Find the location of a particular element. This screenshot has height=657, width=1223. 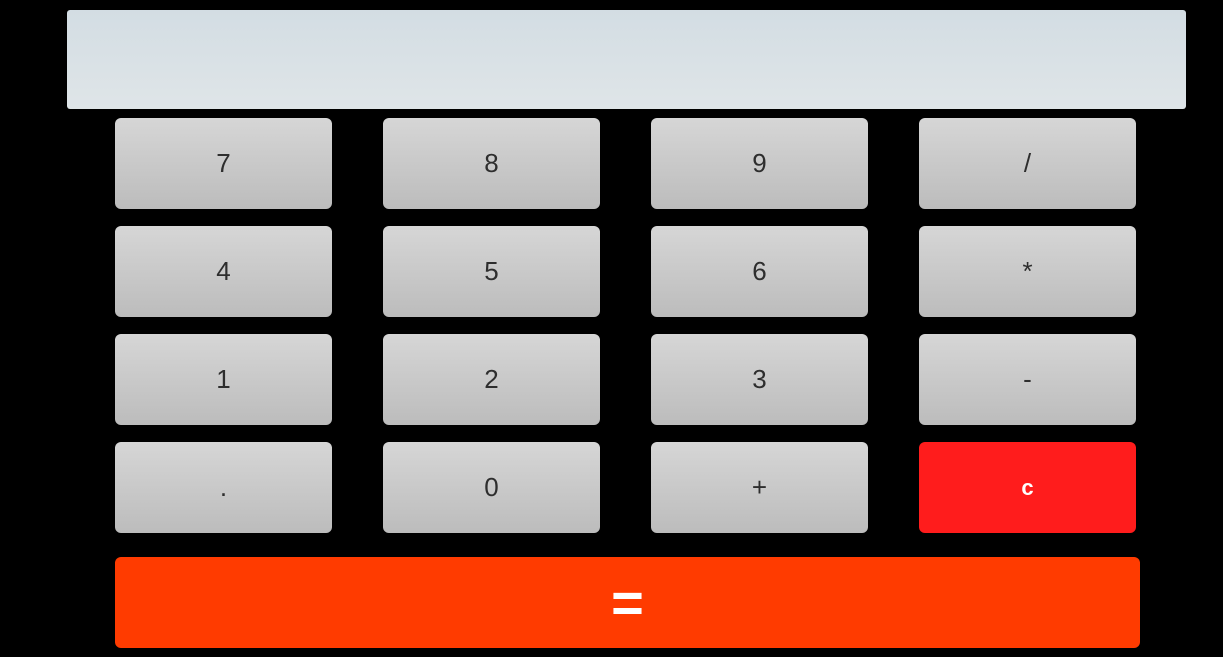

equals-button: = is located at coordinates (627, 602).